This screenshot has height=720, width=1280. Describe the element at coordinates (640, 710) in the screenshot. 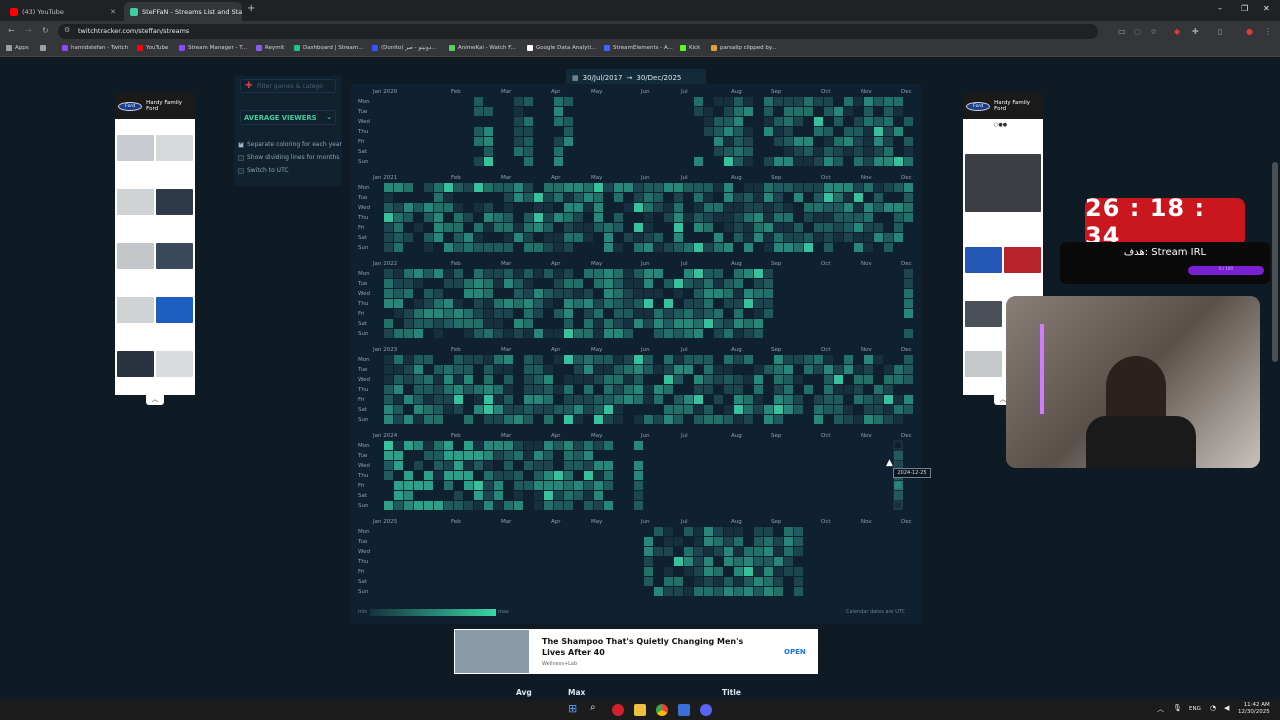

I see `file-explorer-icon` at that location.